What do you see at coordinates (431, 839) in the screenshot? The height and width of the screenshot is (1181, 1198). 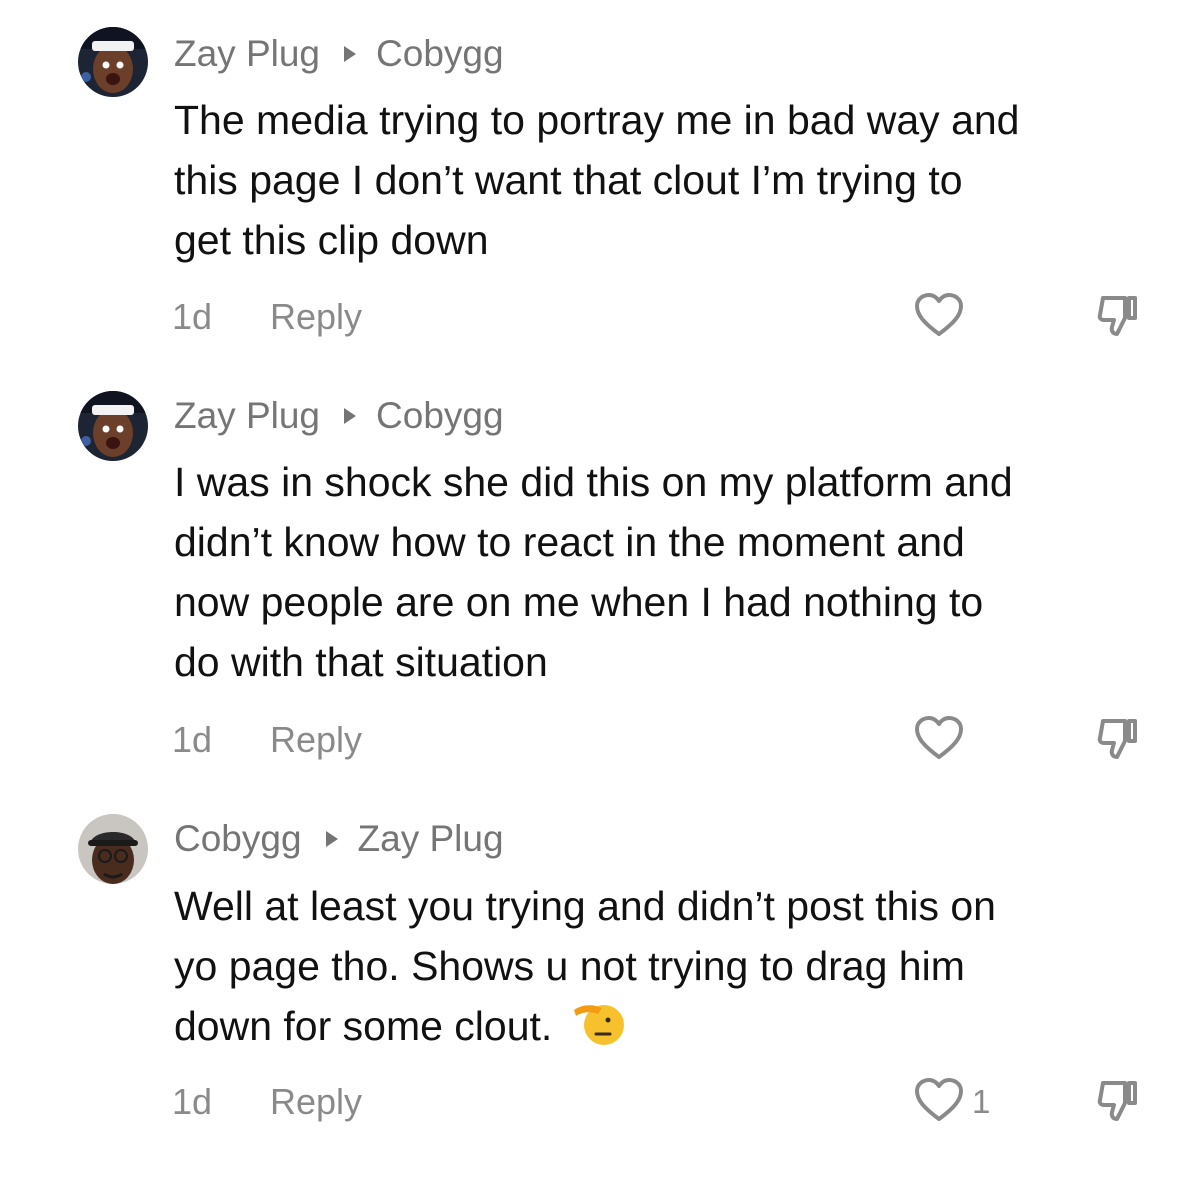 I see `reply-to-user: Zay Plug` at bounding box center [431, 839].